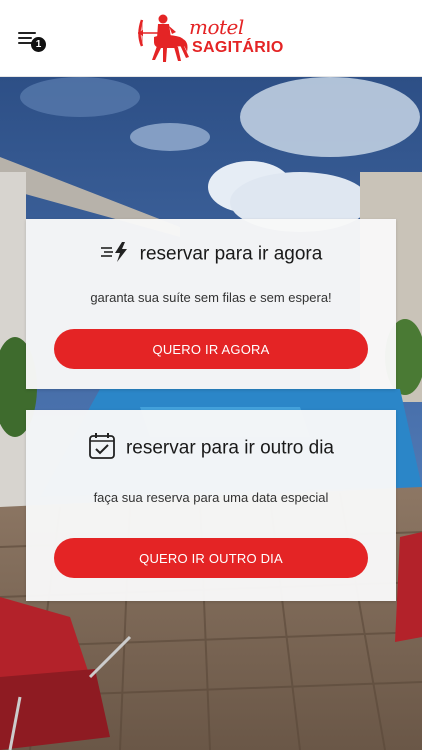 The image size is (422, 750). I want to click on card-title-row: reservar para ir outro dia, so click(211, 448).